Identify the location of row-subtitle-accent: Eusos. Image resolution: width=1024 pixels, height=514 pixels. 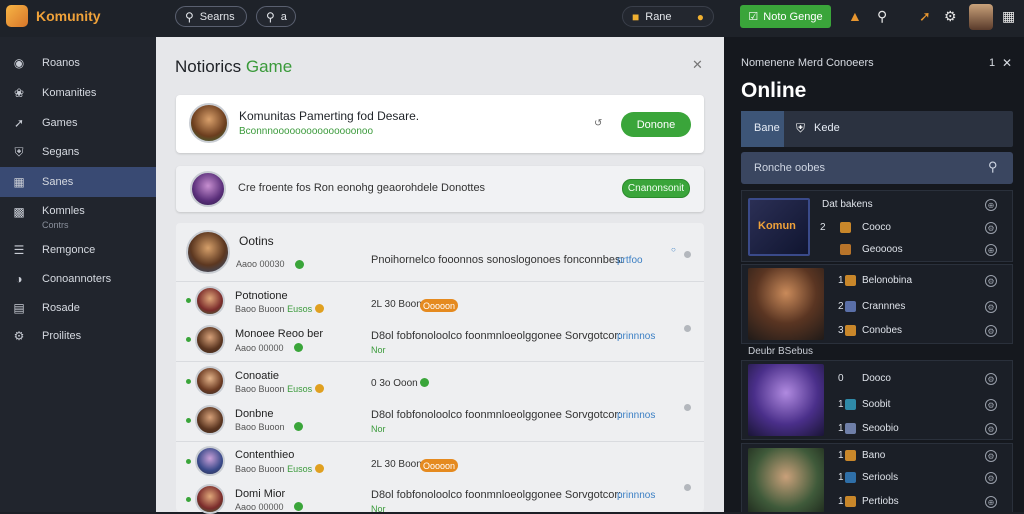
(300, 389).